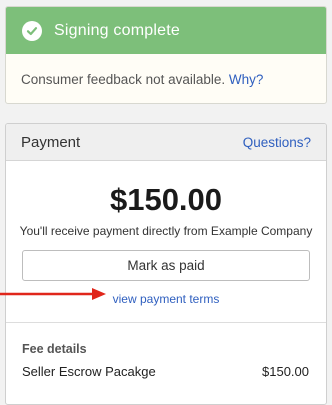 The width and height of the screenshot is (332, 405). Describe the element at coordinates (246, 79) in the screenshot. I see `why-link: Why?` at that location.